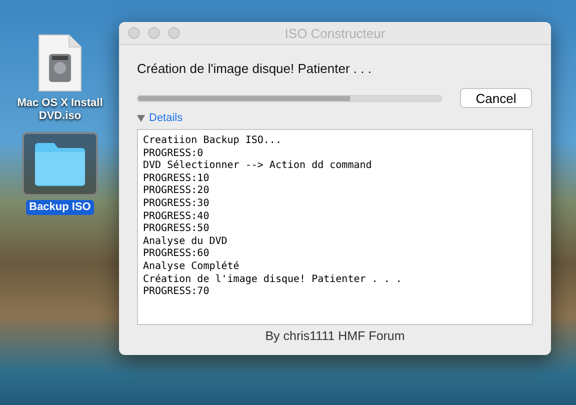  What do you see at coordinates (335, 33) in the screenshot?
I see `window-title: ISO Constructeur` at bounding box center [335, 33].